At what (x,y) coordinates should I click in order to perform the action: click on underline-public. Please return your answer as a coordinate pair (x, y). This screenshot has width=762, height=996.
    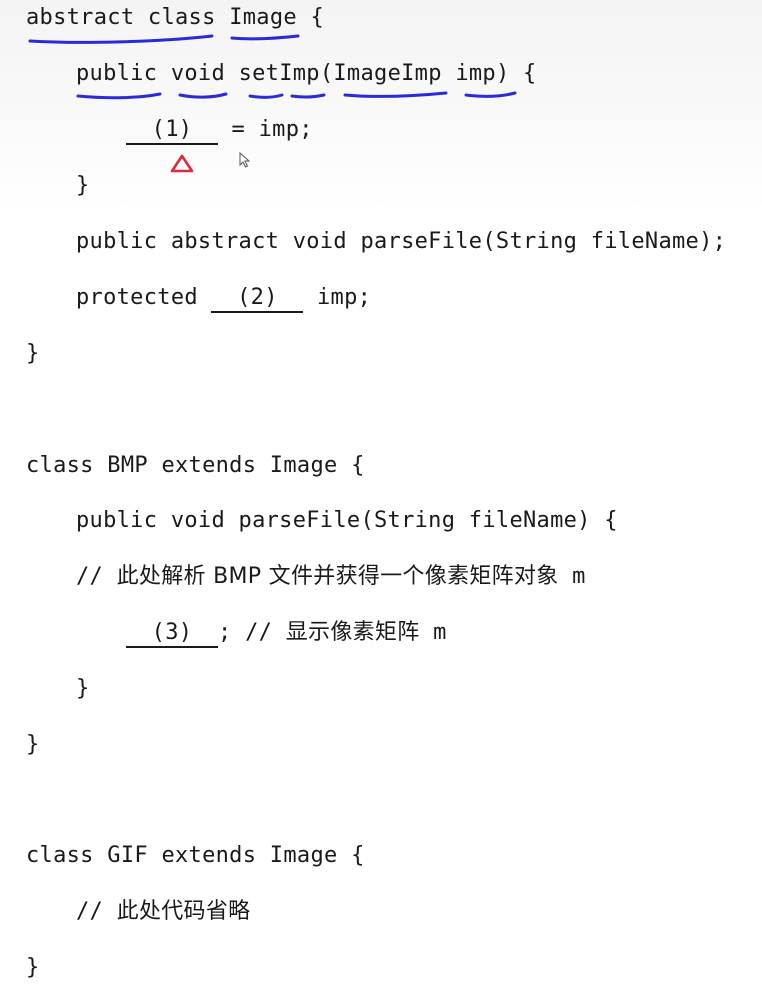
    Looking at the image, I should click on (119, 96).